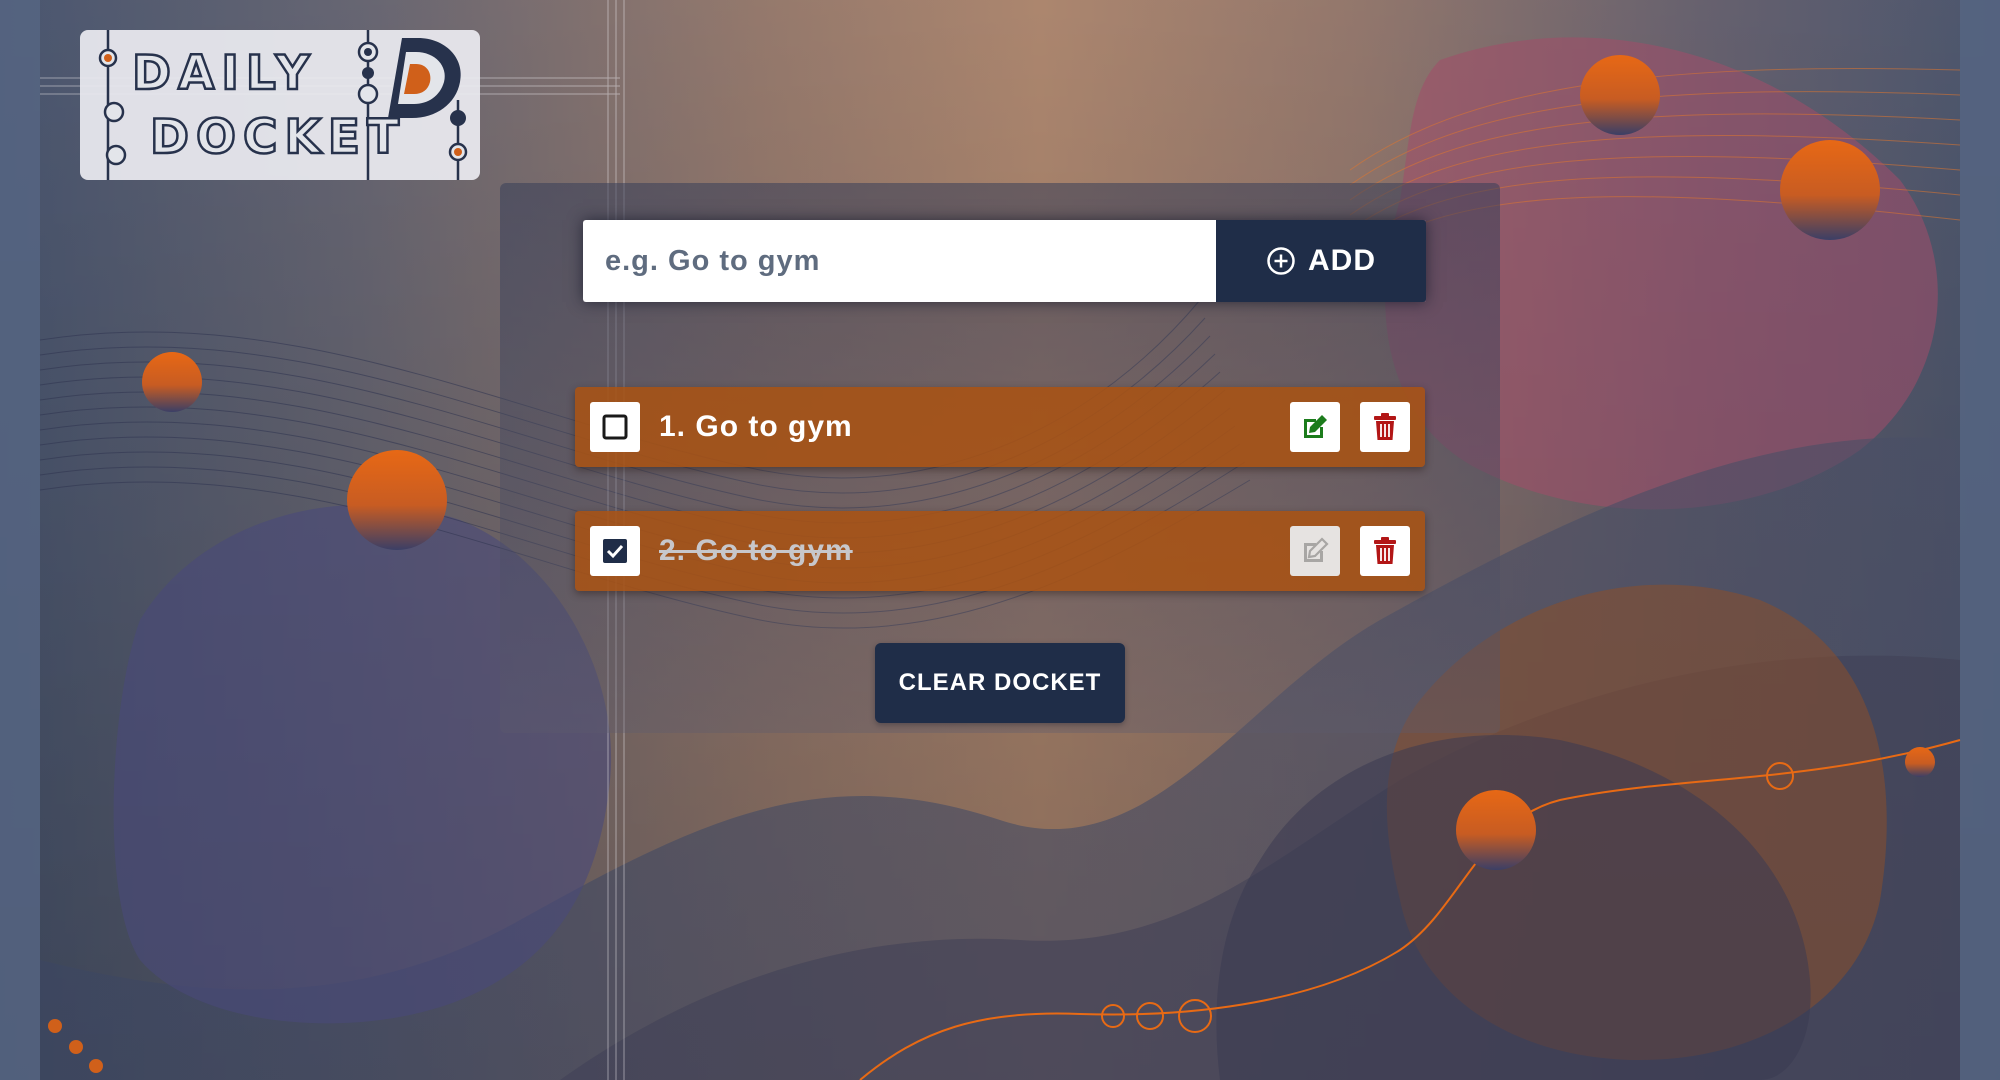 The height and width of the screenshot is (1080, 2000). Describe the element at coordinates (278, 137) in the screenshot. I see `logo-text-line-2: DOCKET` at that location.